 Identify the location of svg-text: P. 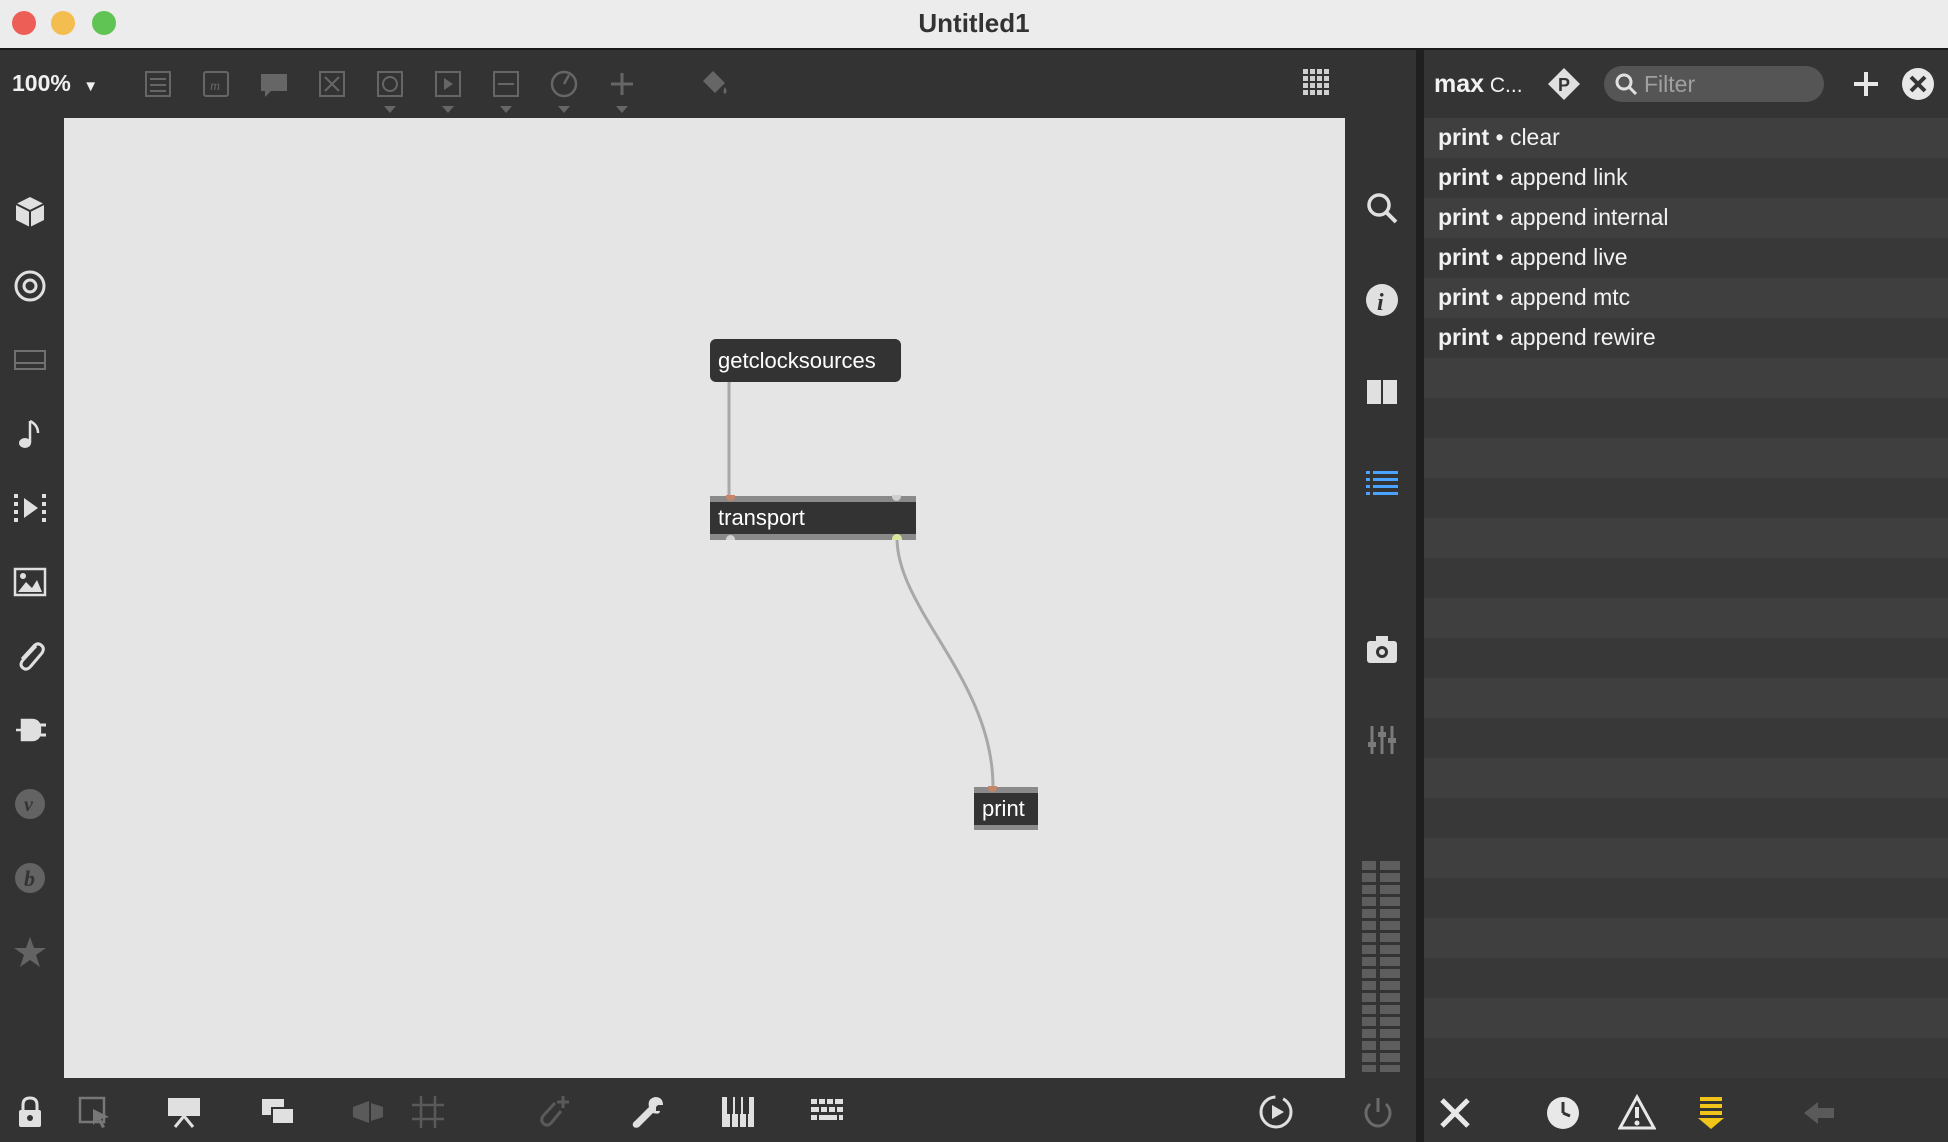
(1564, 85).